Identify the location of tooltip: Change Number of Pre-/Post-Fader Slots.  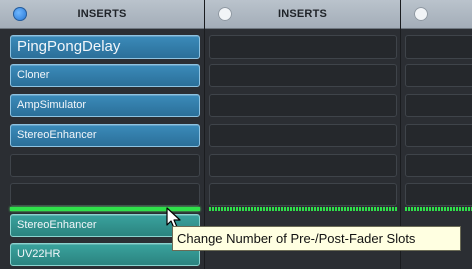
(316, 238).